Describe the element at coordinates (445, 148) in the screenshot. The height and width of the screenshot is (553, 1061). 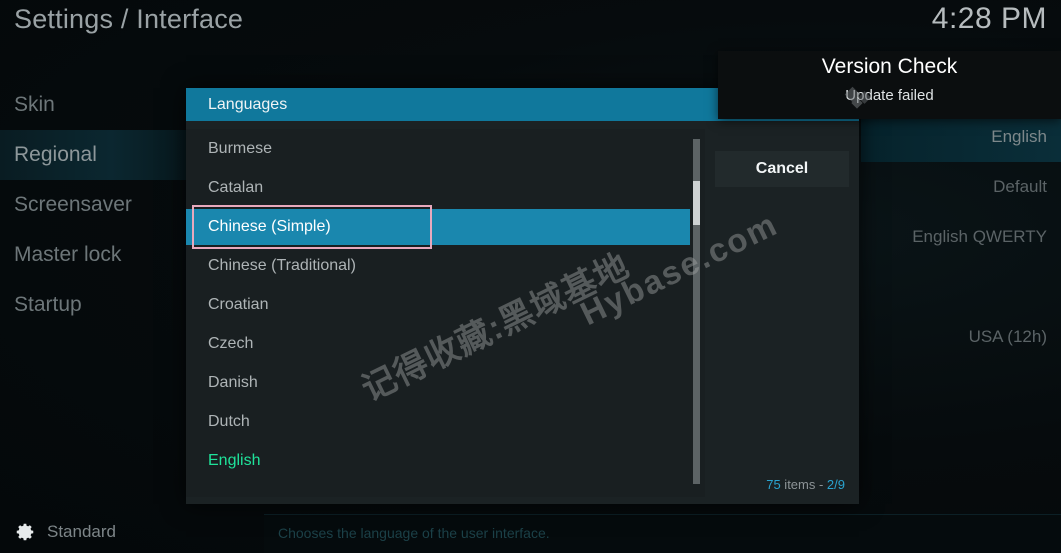
I see `list-item: Burmese` at that location.